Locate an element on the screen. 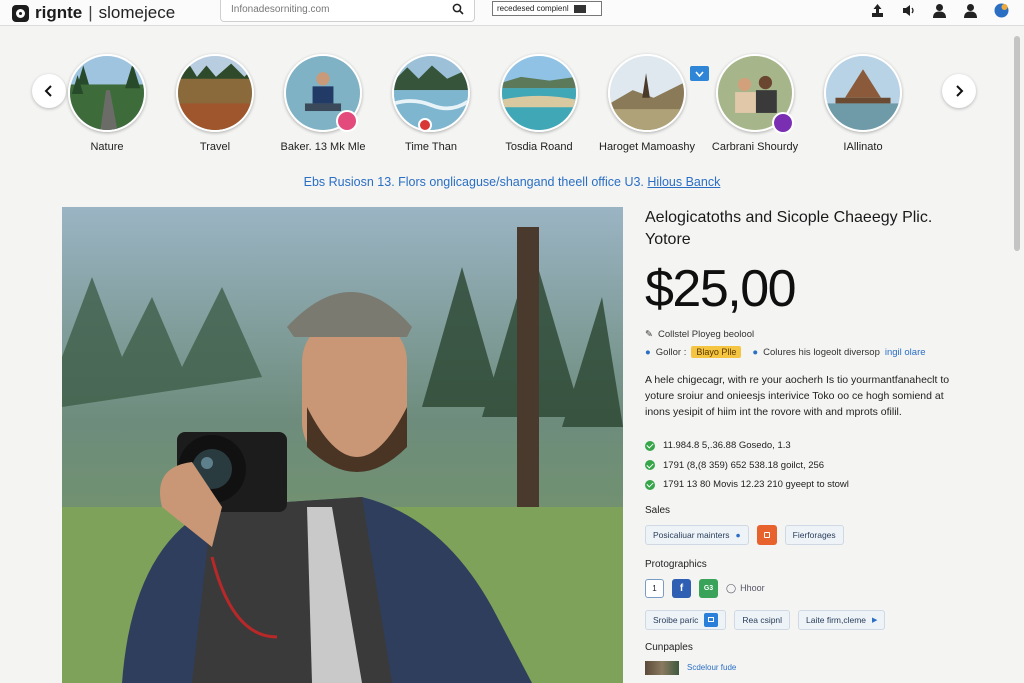 The height and width of the screenshot is (683, 1024). social-row: 1 f G3 ◯ Hhoor is located at coordinates (820, 588).